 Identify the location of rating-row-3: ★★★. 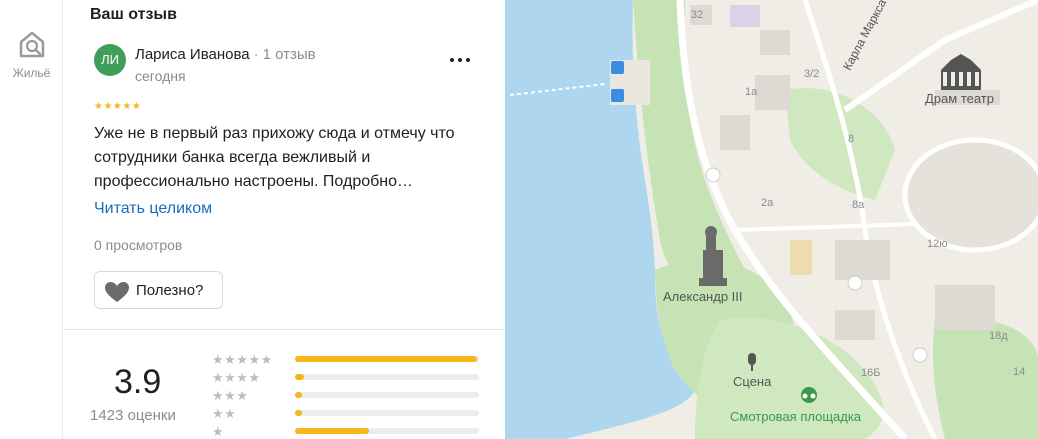
(357, 395).